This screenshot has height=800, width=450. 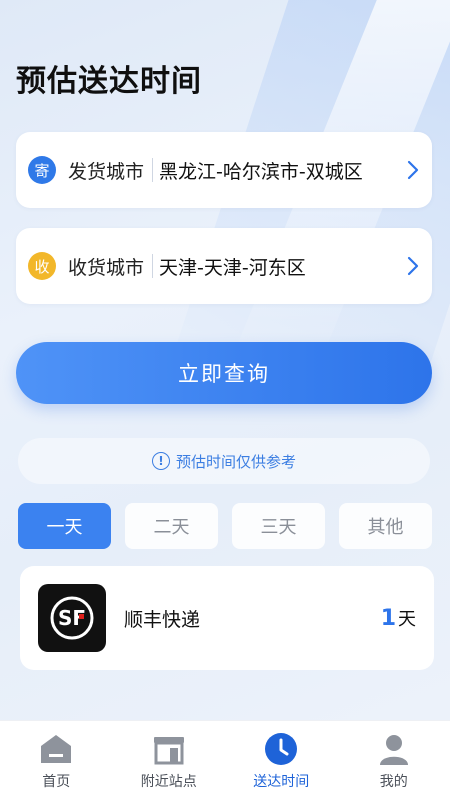 I want to click on tabbar-label: 附近站点, so click(x=168, y=782).